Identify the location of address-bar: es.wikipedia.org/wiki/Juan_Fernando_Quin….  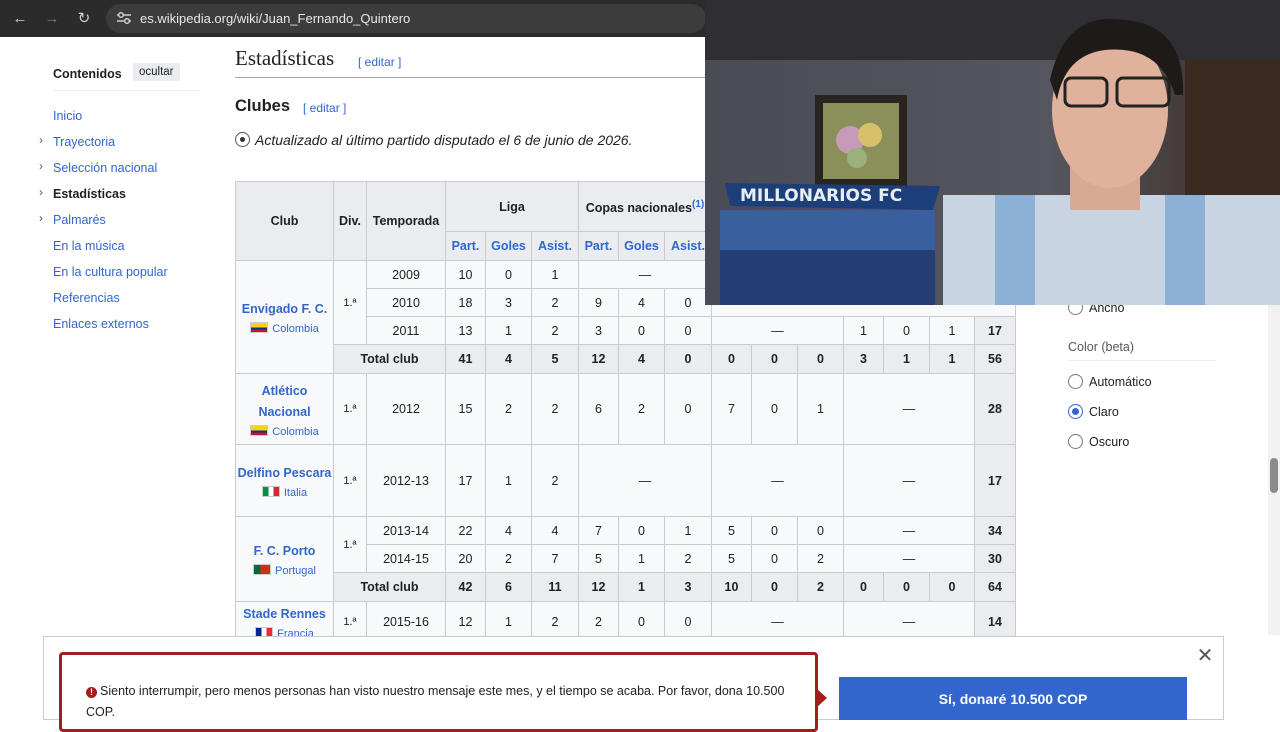
(406, 18).